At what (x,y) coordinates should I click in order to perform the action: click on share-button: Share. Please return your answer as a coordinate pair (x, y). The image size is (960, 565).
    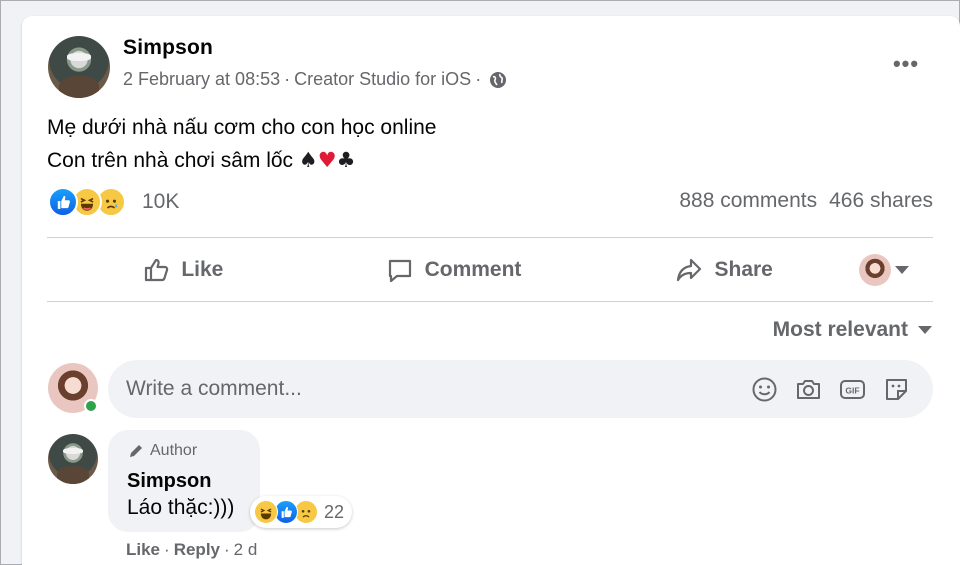
    Looking at the image, I should click on (723, 270).